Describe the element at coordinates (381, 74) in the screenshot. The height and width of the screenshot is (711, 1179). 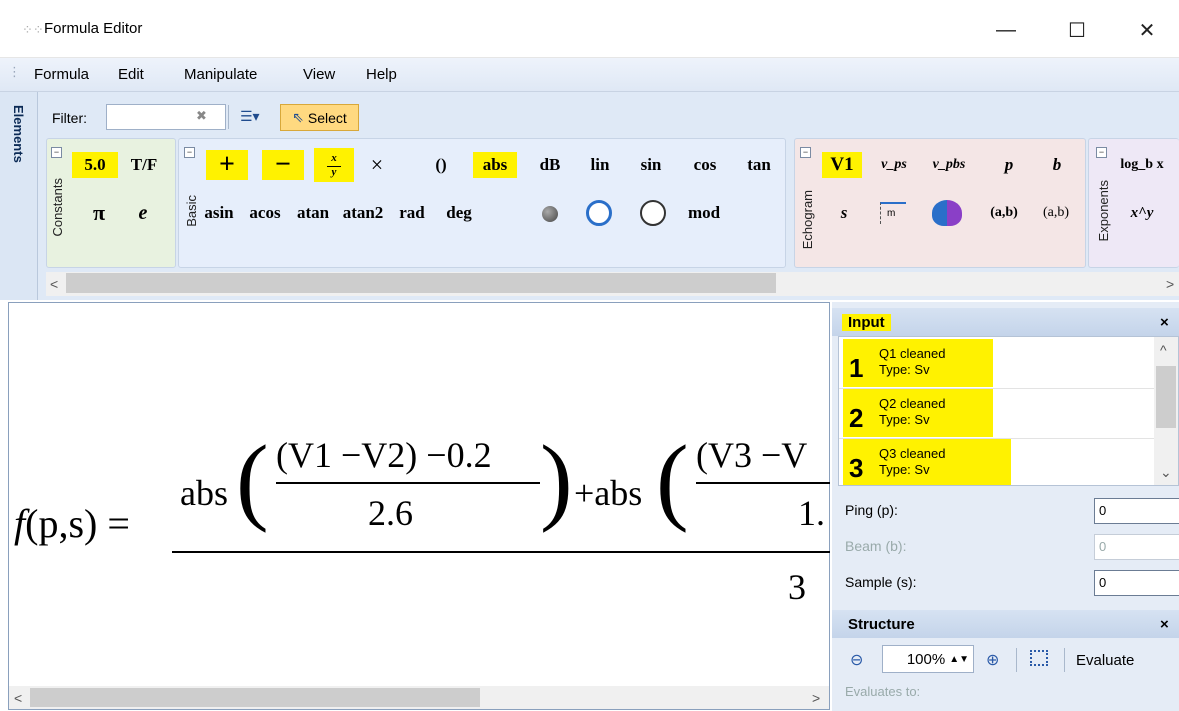
I see `menu-help: Help` at that location.